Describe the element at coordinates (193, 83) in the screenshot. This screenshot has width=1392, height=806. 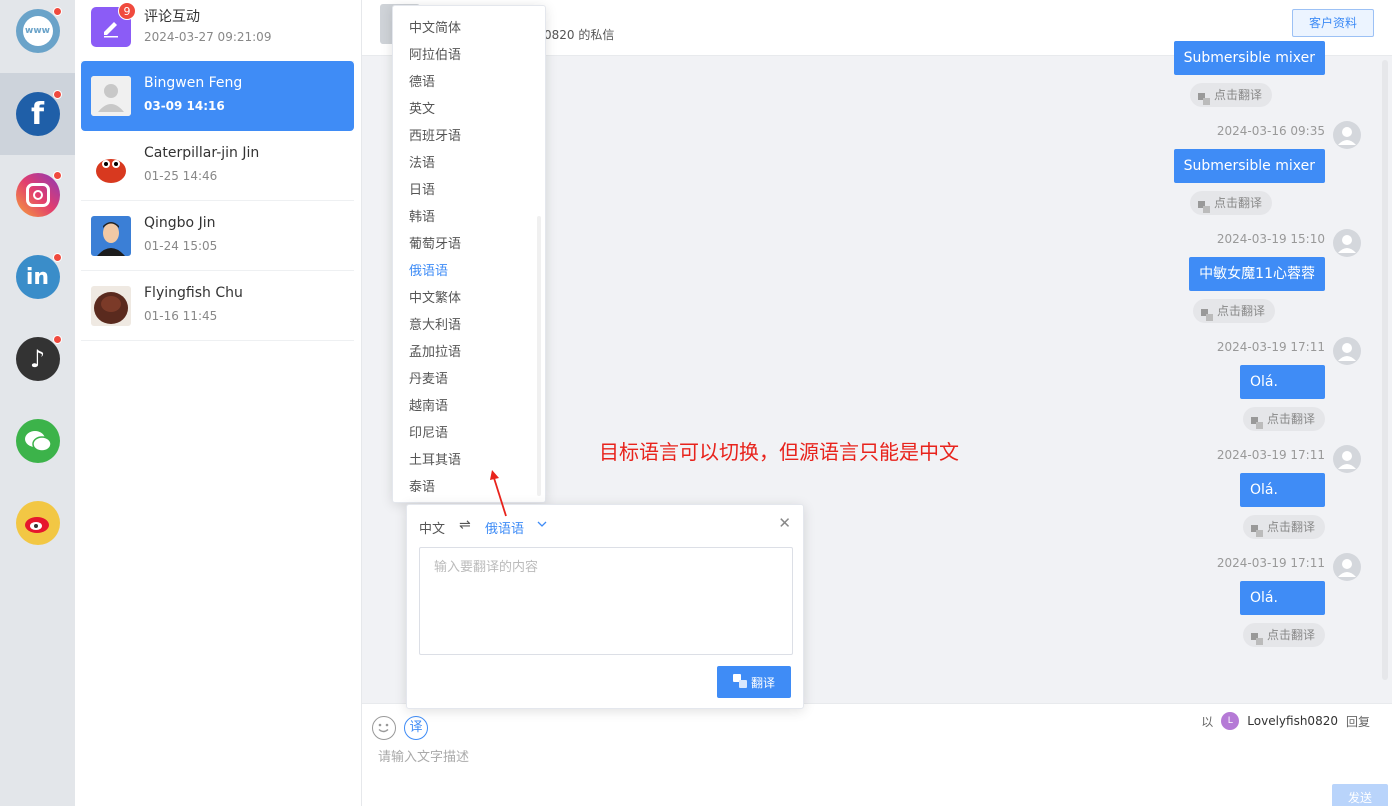
I see `conversation-name: Bingwen Feng` at that location.